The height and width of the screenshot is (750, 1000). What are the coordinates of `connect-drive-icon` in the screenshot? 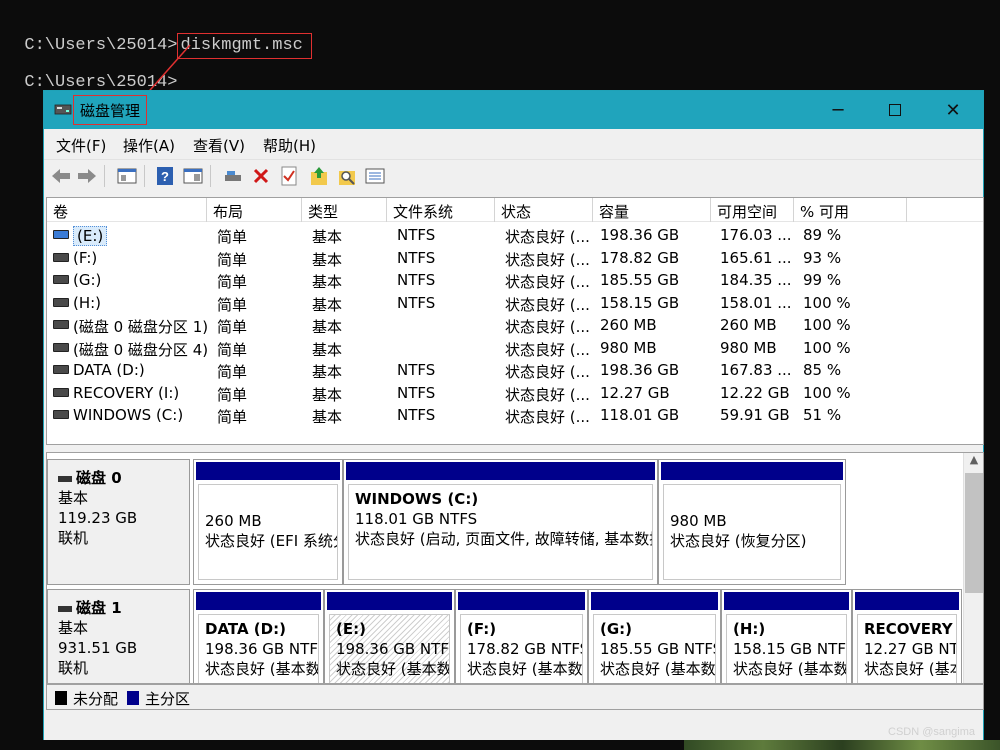 It's located at (233, 176).